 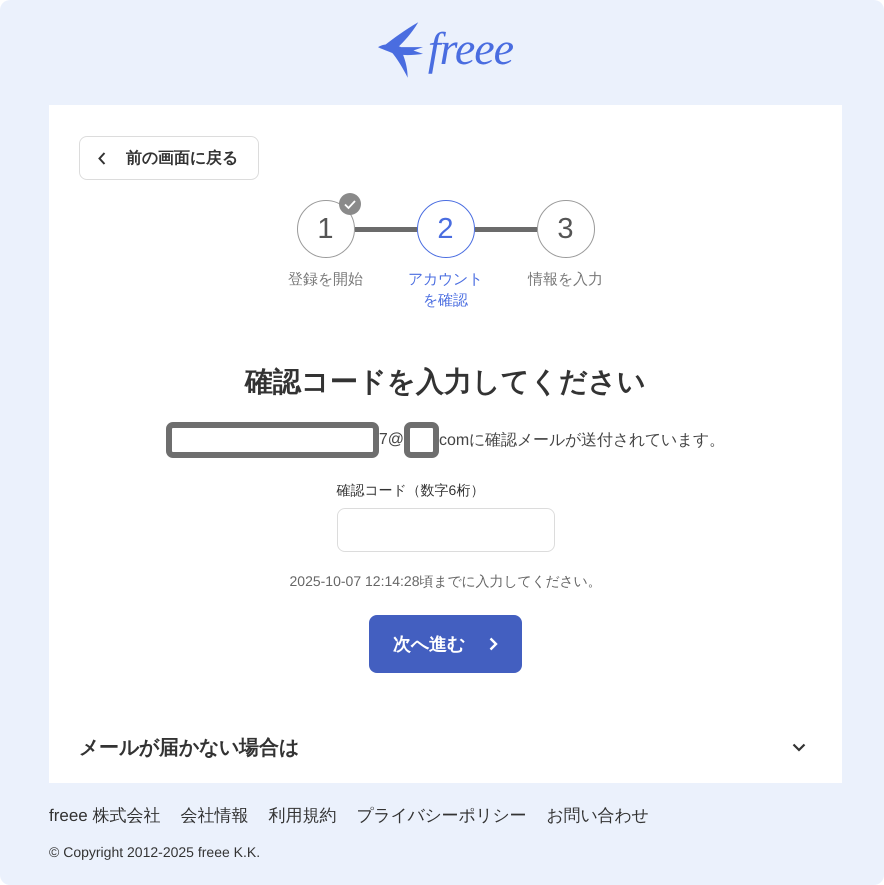 I want to click on copyright-text: © Copyright 2012-2025 freee K.K., so click(x=154, y=852).